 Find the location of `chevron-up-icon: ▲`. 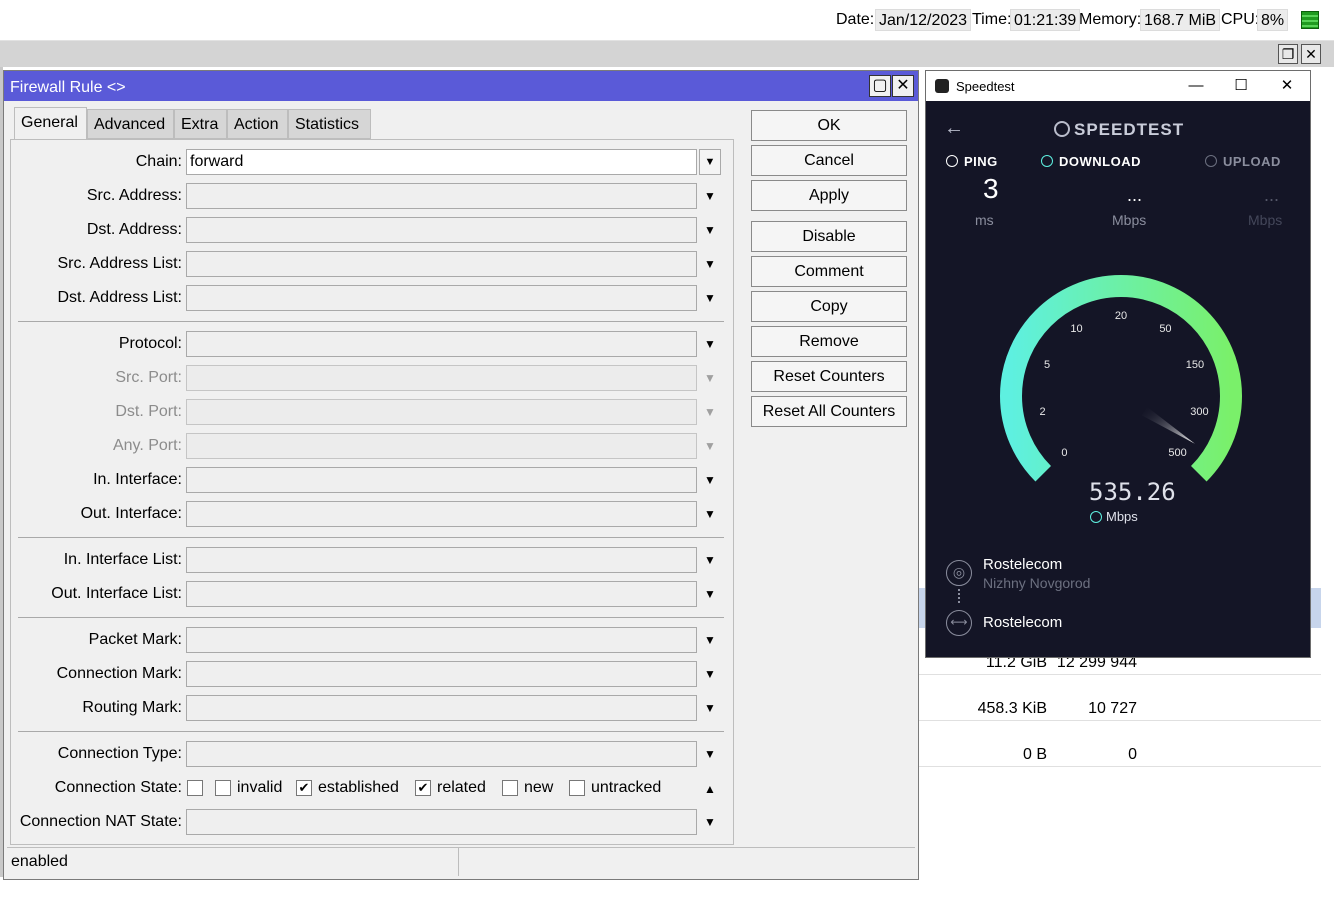

chevron-up-icon: ▲ is located at coordinates (710, 789).